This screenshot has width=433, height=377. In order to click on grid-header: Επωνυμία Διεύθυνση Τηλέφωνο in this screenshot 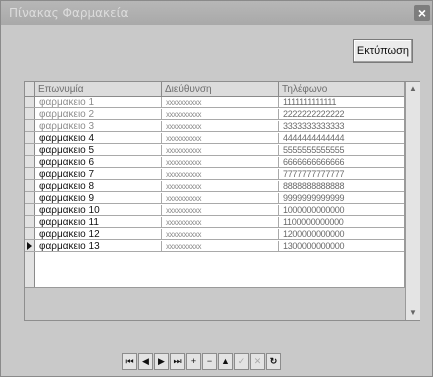, I will do `click(214, 89)`.